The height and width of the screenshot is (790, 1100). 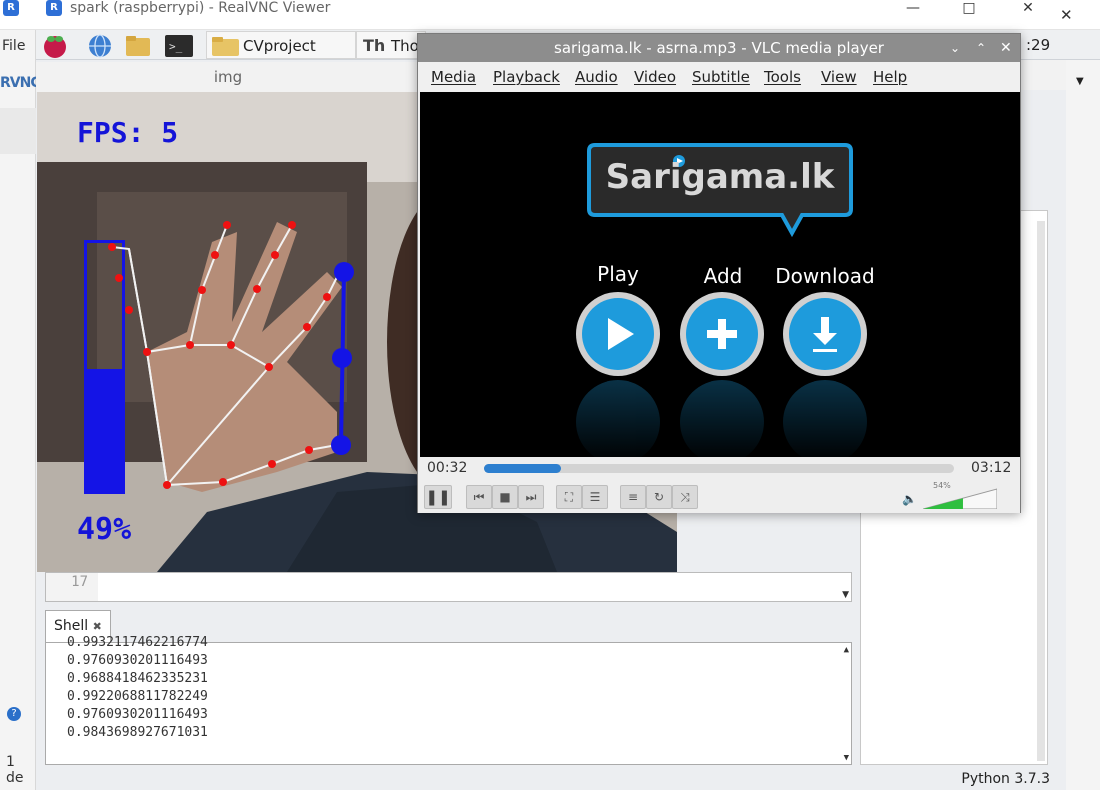 I want to click on vlc-seek-row: 00:32 03:12, so click(x=719, y=469).